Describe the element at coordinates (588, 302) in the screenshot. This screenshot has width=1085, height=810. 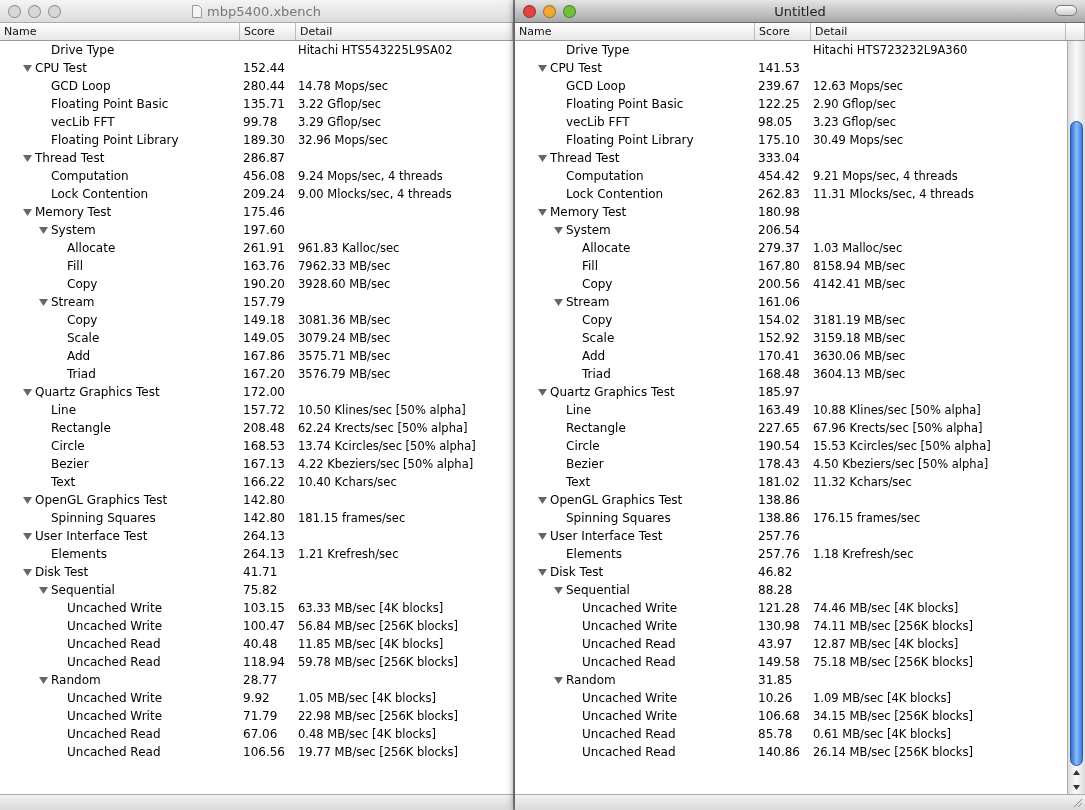
I see `test-name: Stream` at that location.